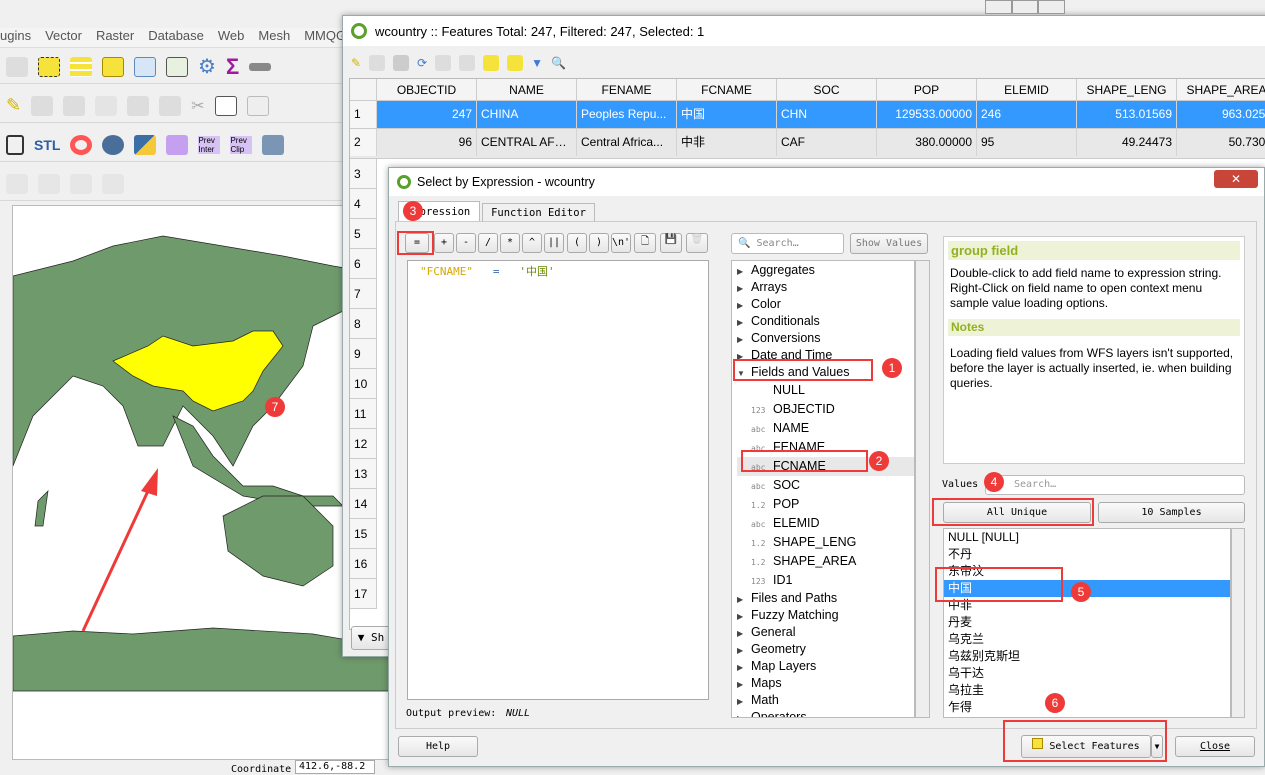 The width and height of the screenshot is (1265, 775). Describe the element at coordinates (532, 243) in the screenshot. I see `operator-button: ^` at that location.